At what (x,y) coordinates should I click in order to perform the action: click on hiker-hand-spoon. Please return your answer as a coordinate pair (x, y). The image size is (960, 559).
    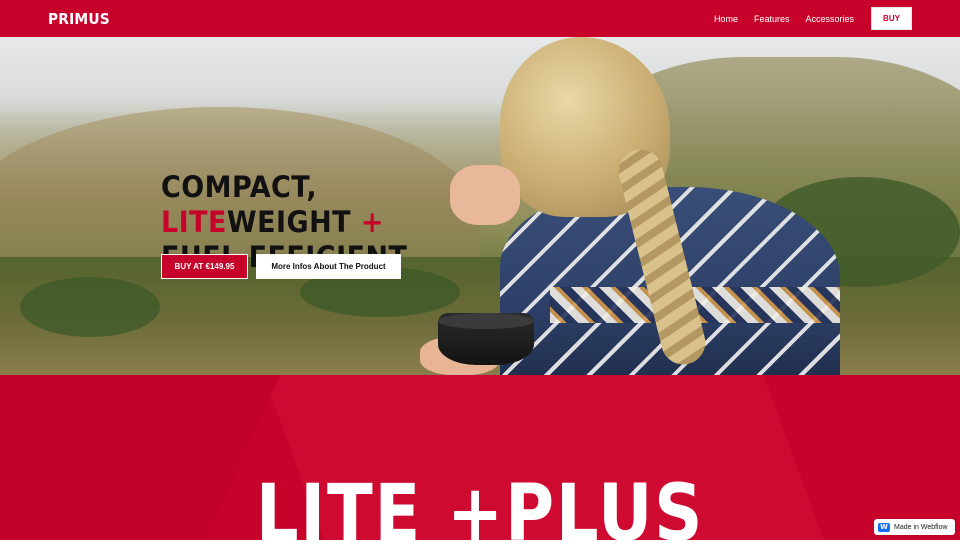
    Looking at the image, I should click on (485, 195).